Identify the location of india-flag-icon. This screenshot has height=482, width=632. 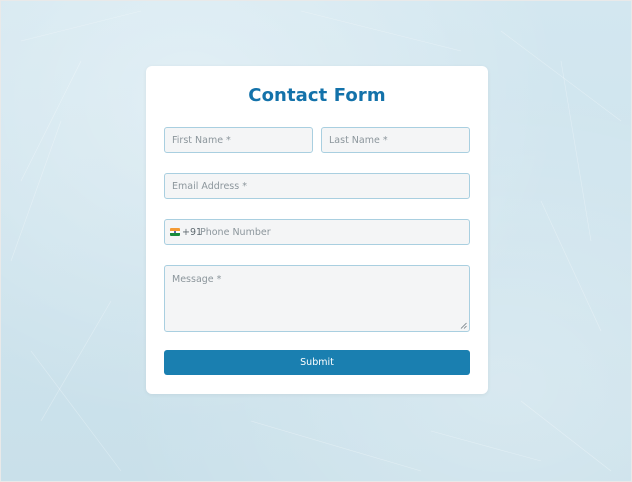
(175, 232).